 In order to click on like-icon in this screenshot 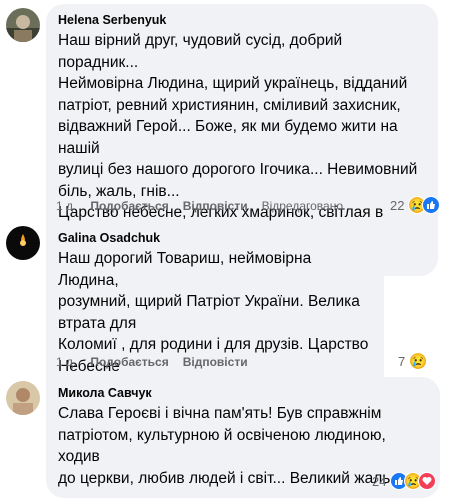, I will do `click(431, 205)`.